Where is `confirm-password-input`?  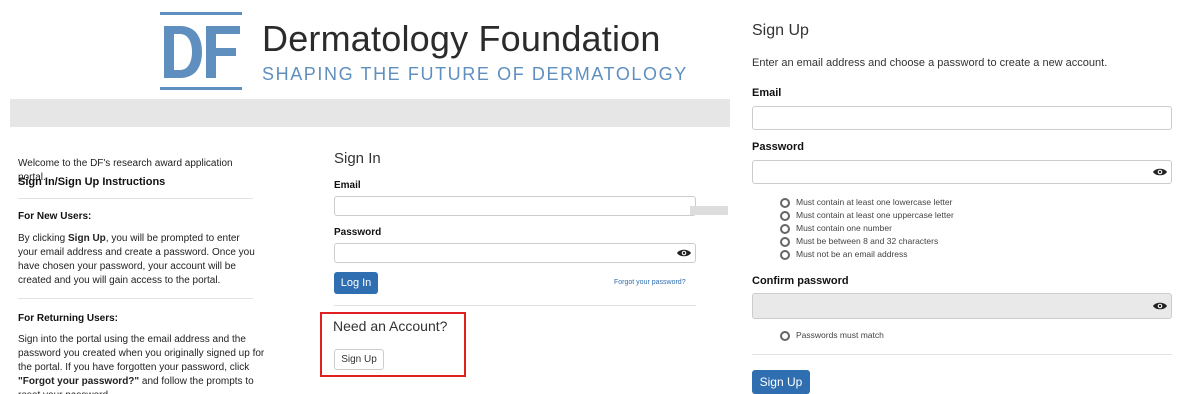
confirm-password-input is located at coordinates (962, 306).